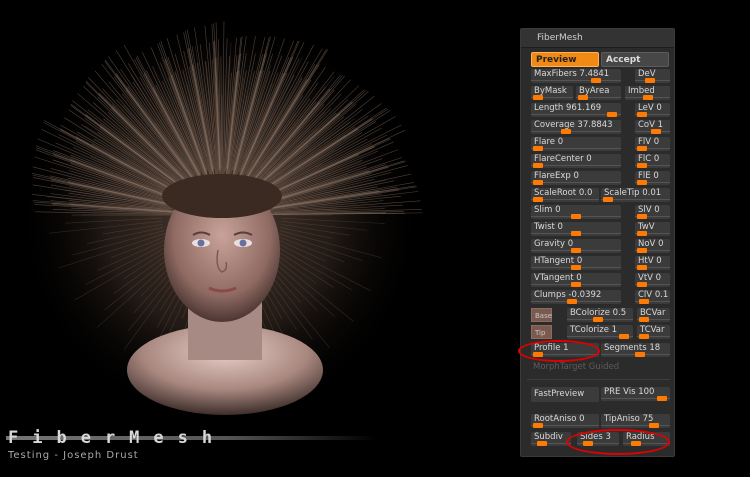 This screenshot has height=477, width=750. I want to click on nov-slider: NoV 0, so click(652, 246).